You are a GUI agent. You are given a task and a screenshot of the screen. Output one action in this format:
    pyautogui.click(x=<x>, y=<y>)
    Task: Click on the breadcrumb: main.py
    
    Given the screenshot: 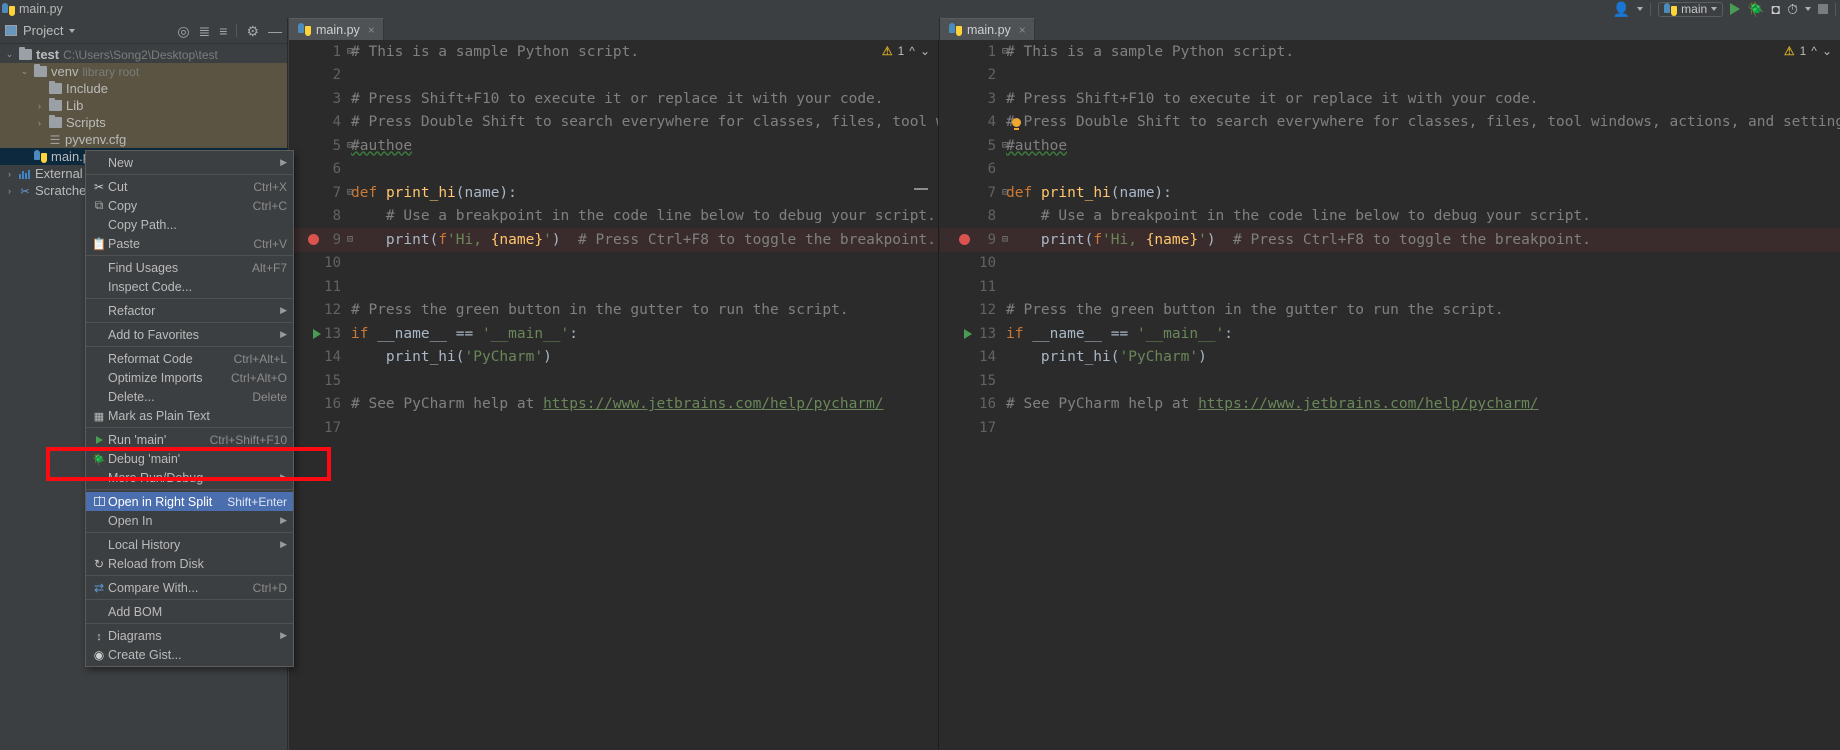 What is the action you would take?
    pyautogui.click(x=31, y=9)
    